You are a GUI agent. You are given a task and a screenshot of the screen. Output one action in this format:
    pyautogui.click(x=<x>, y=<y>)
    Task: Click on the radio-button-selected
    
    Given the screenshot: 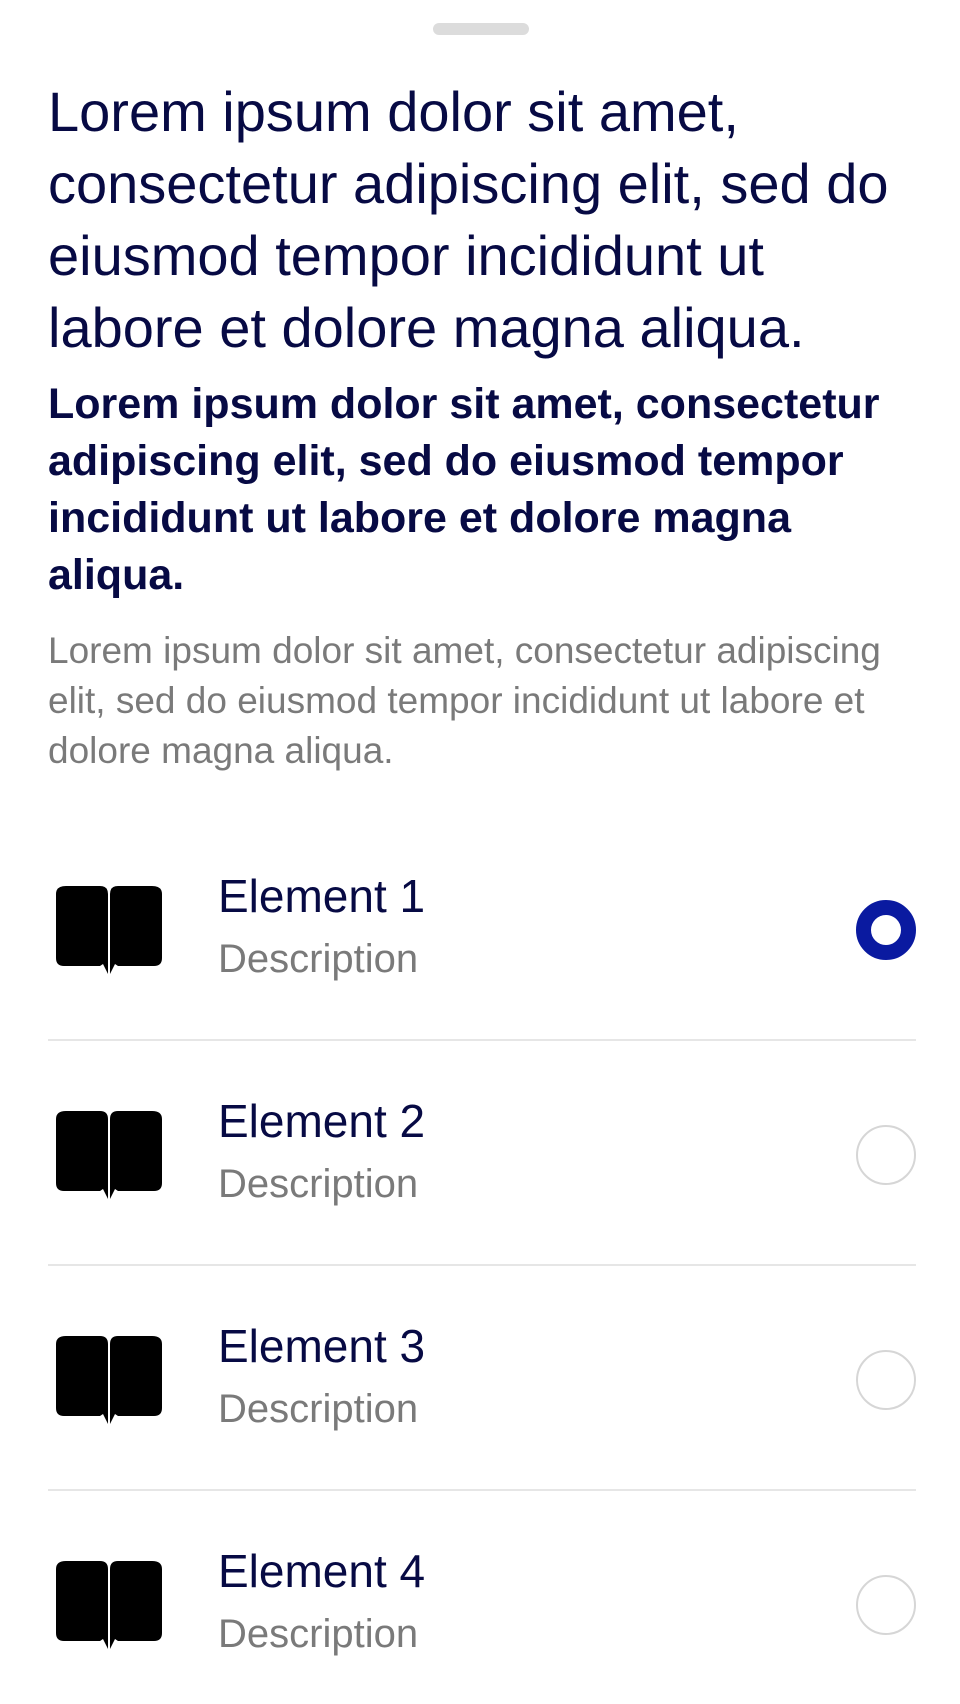 What is the action you would take?
    pyautogui.click(x=886, y=930)
    